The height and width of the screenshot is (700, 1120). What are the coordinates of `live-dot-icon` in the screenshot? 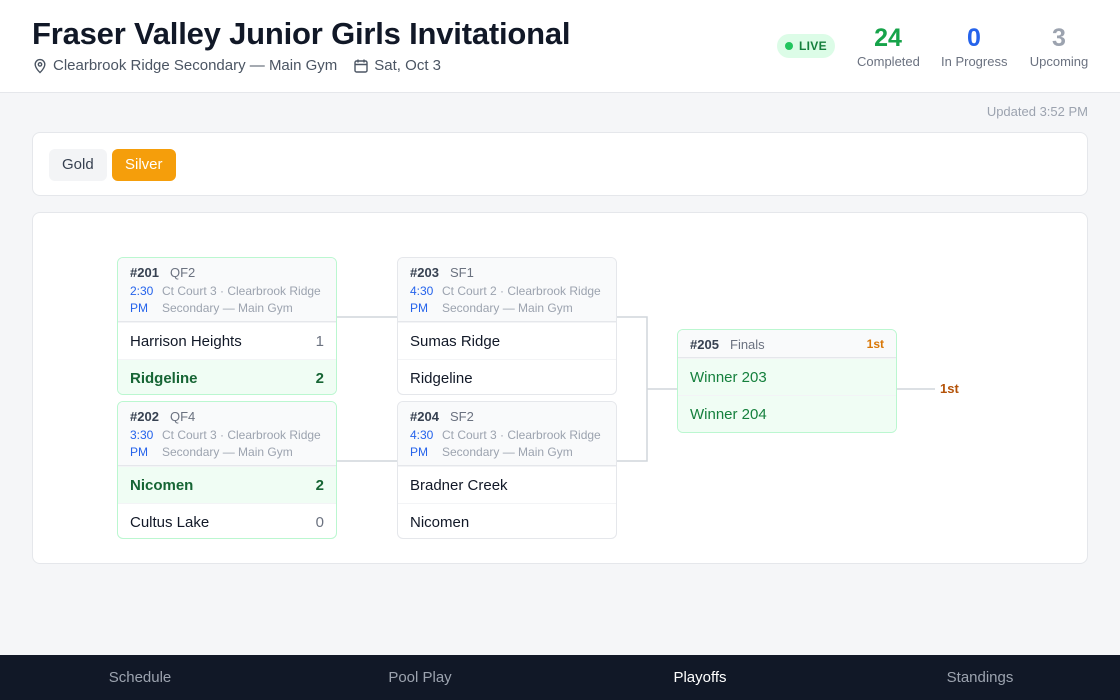 It's located at (789, 46).